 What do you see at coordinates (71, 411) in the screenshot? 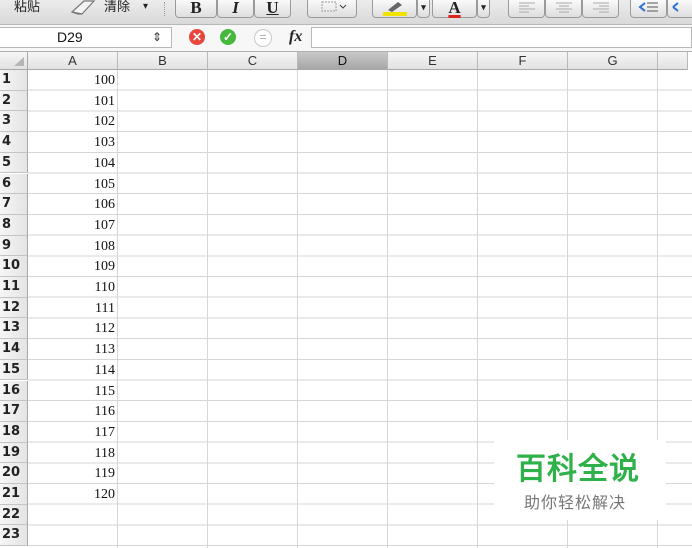
I see `cell-a-value: 116` at bounding box center [71, 411].